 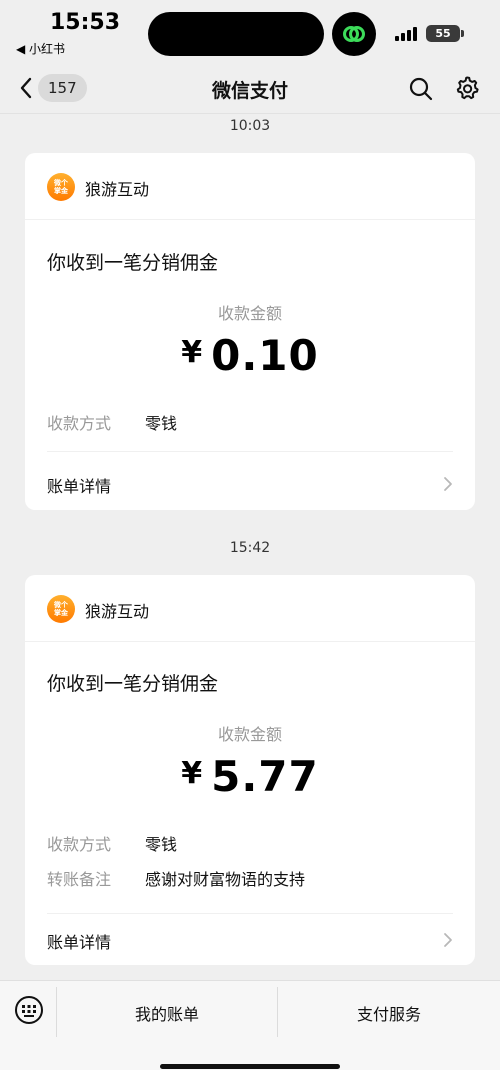 I want to click on dynamic-island, so click(x=236, y=34).